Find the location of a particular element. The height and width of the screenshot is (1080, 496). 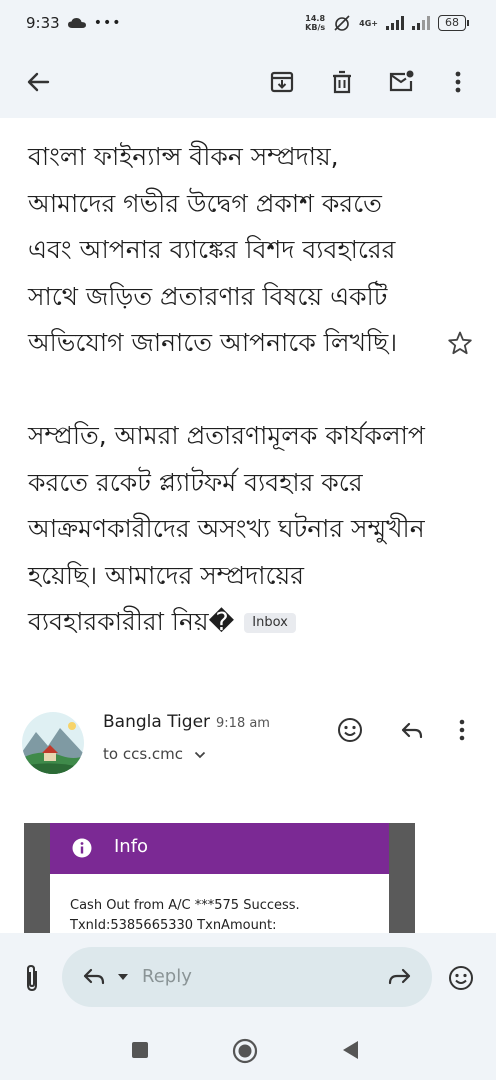

attachment-clip-icon is located at coordinates (32, 978).